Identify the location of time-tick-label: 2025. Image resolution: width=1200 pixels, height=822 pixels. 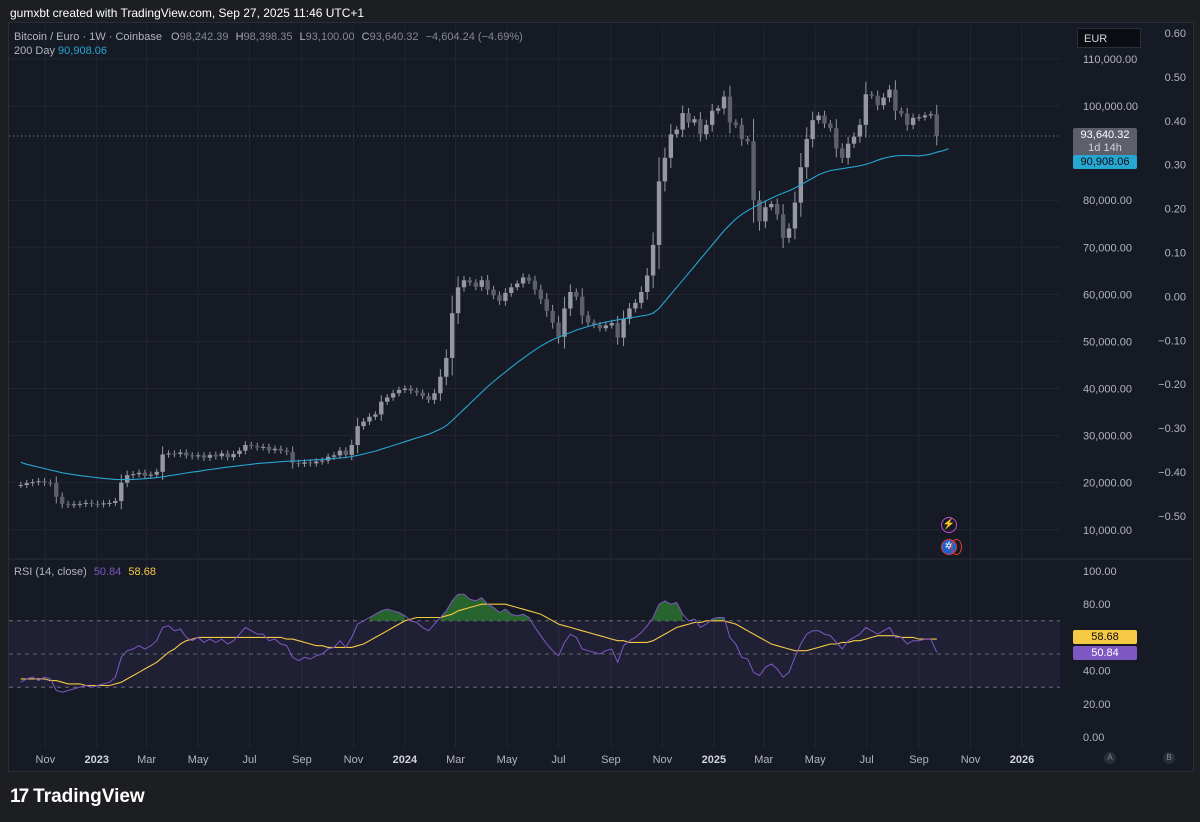
(714, 760).